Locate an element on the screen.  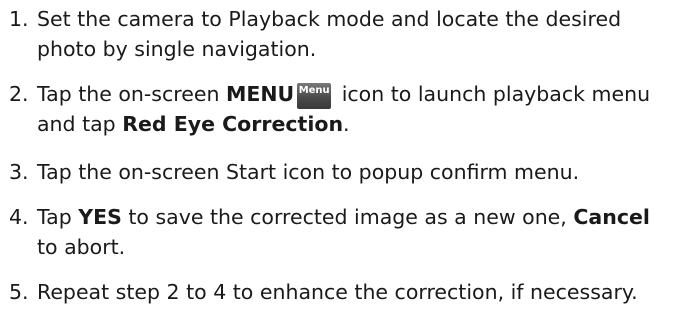
step-number: 3. is located at coordinates (19, 172).